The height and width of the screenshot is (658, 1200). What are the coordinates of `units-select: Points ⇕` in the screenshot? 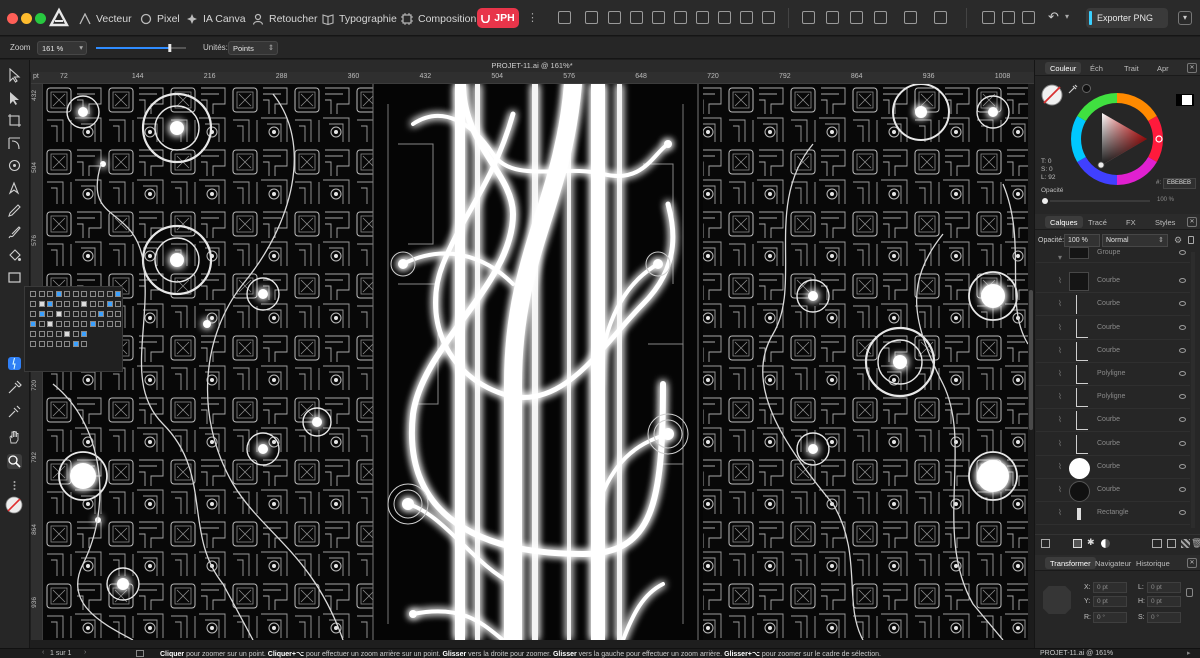 It's located at (253, 48).